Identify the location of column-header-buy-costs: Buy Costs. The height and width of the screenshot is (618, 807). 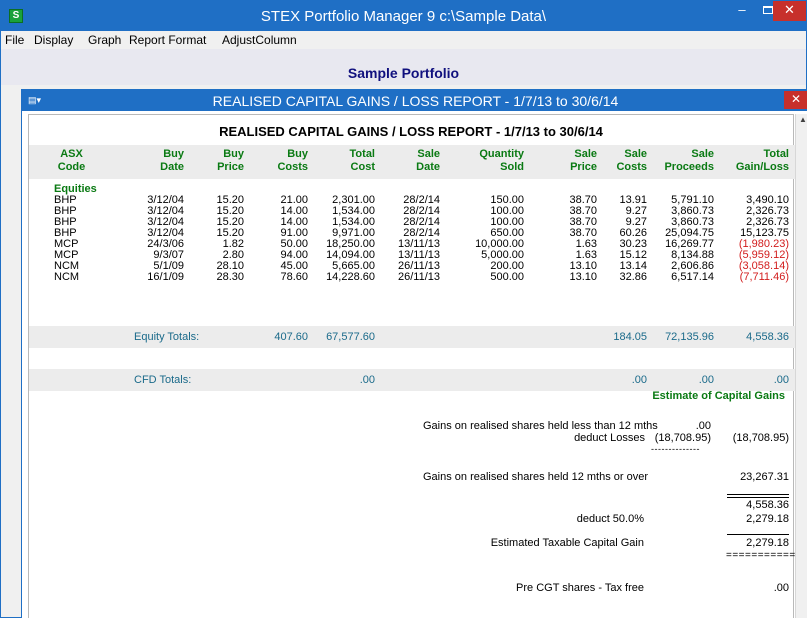
(277, 161).